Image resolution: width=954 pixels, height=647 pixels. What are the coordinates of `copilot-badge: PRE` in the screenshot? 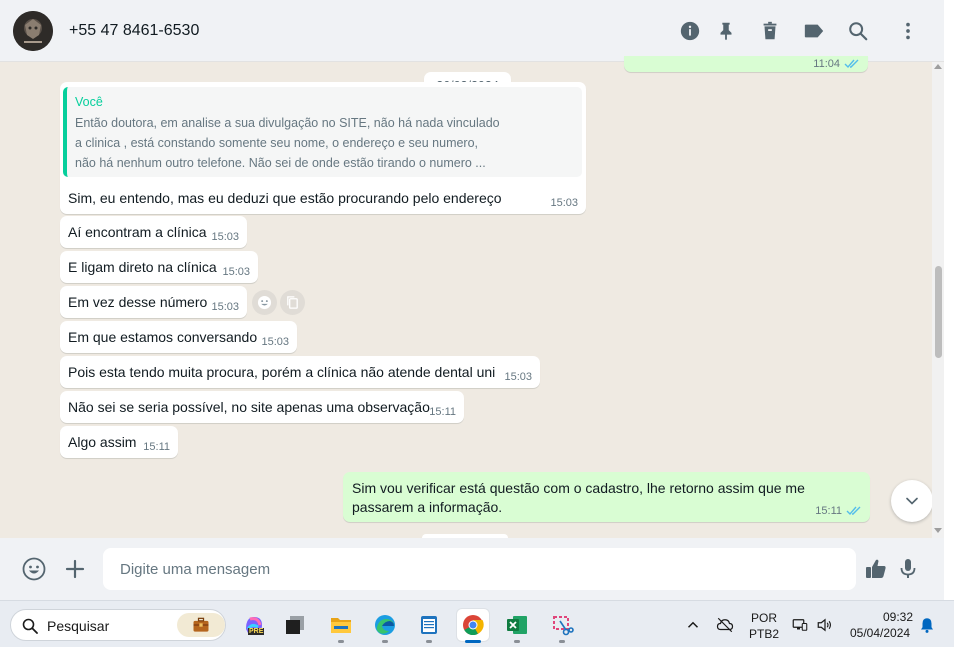 It's located at (256, 631).